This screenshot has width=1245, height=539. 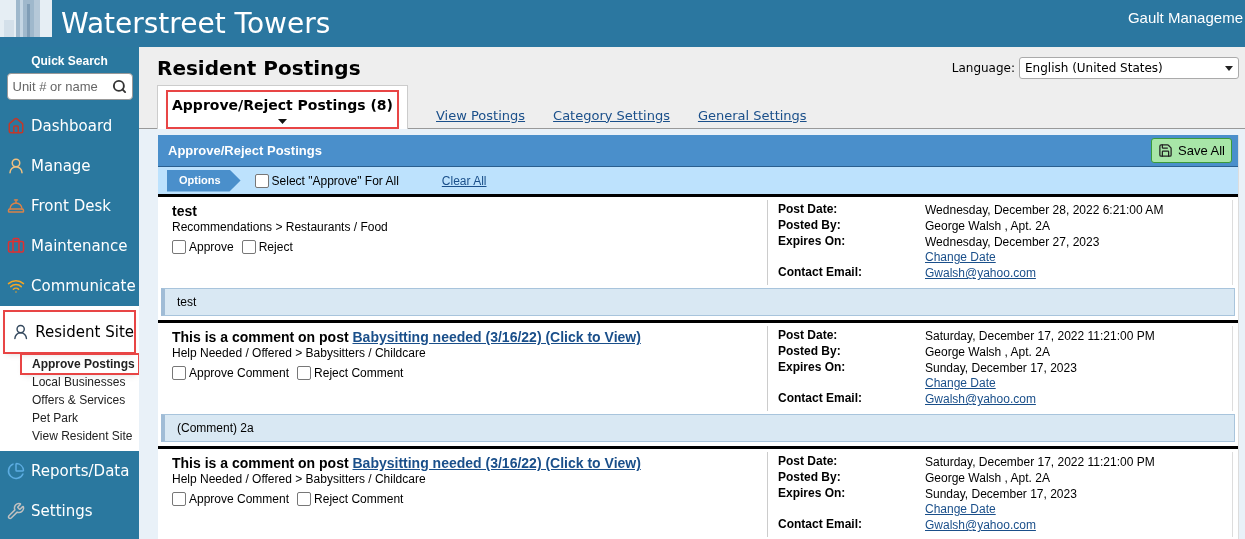 What do you see at coordinates (69, 471) in the screenshot?
I see `sidebar-item: Reports/Data` at bounding box center [69, 471].